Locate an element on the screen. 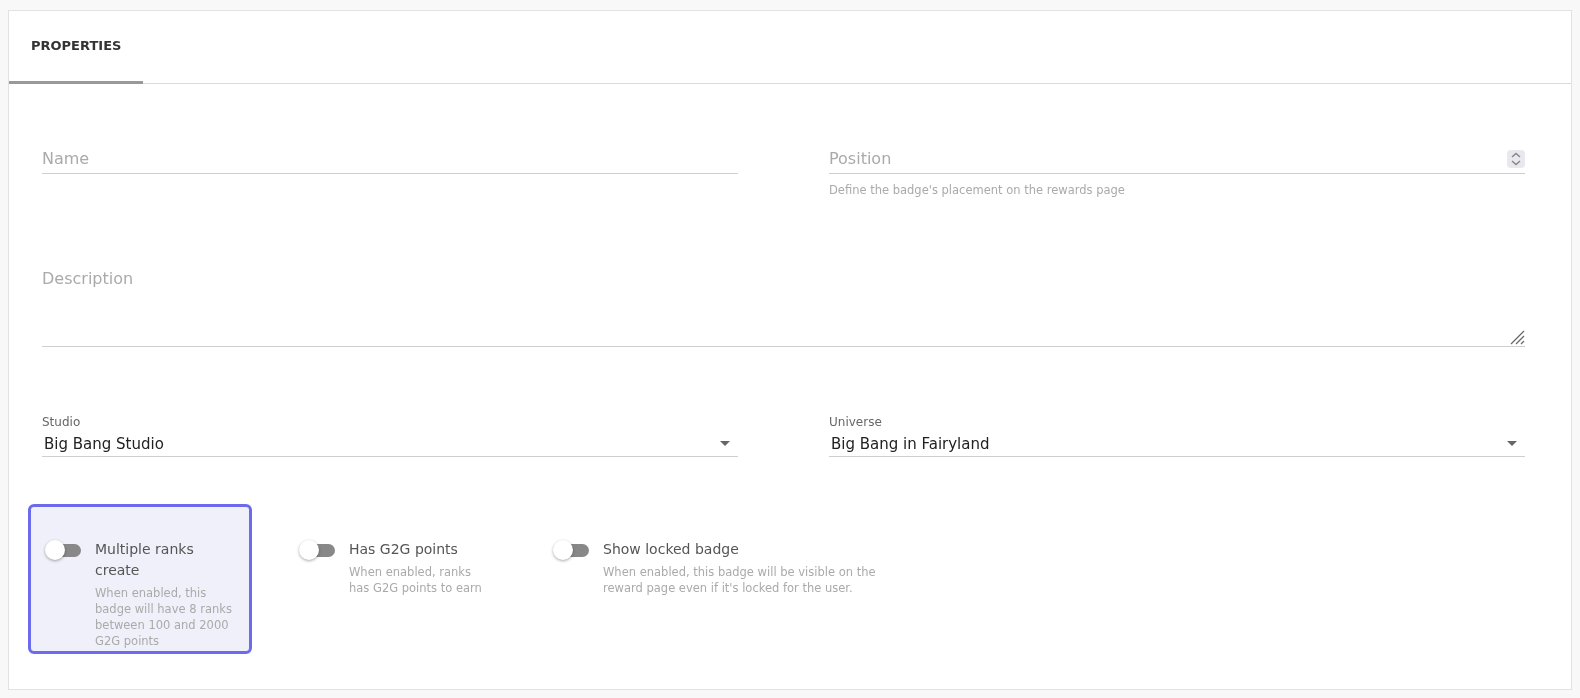 This screenshot has height=698, width=1580. toggle-description: When enabled, ranks has G2G points to earn is located at coordinates (416, 580).